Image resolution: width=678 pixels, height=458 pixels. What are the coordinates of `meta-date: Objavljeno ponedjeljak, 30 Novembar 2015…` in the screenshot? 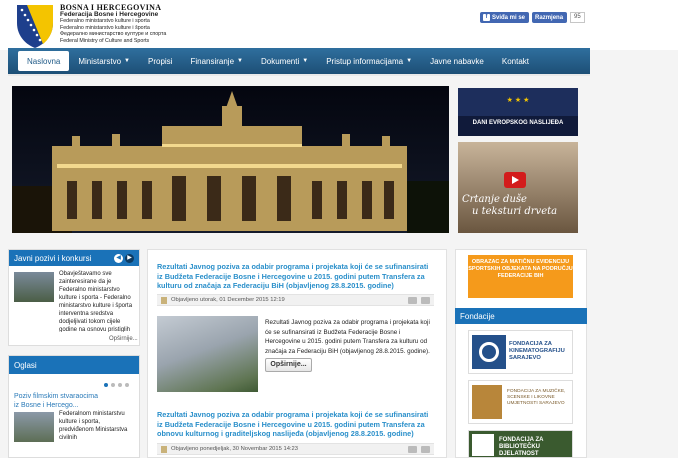 It's located at (234, 449).